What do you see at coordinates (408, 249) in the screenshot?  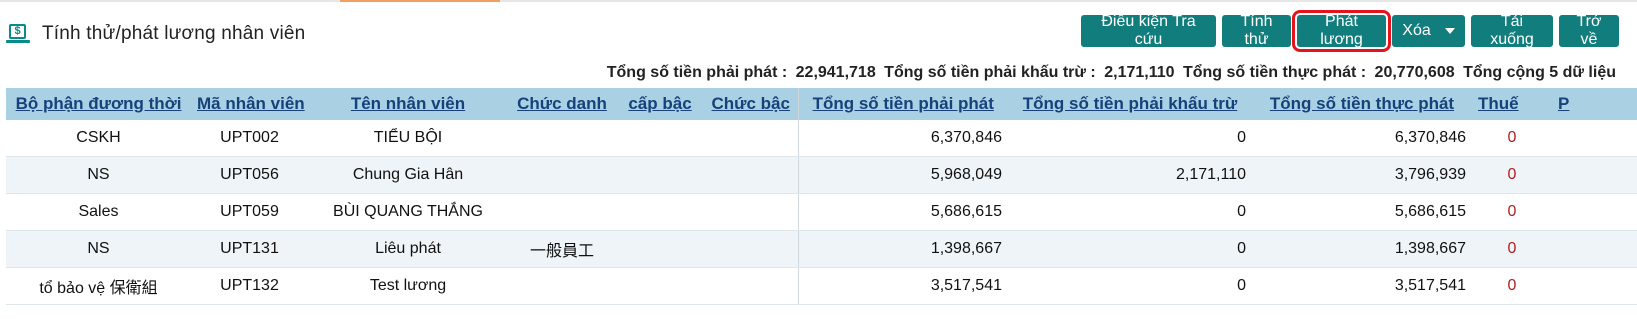 I see `cell-employee-name: Liêu phát` at bounding box center [408, 249].